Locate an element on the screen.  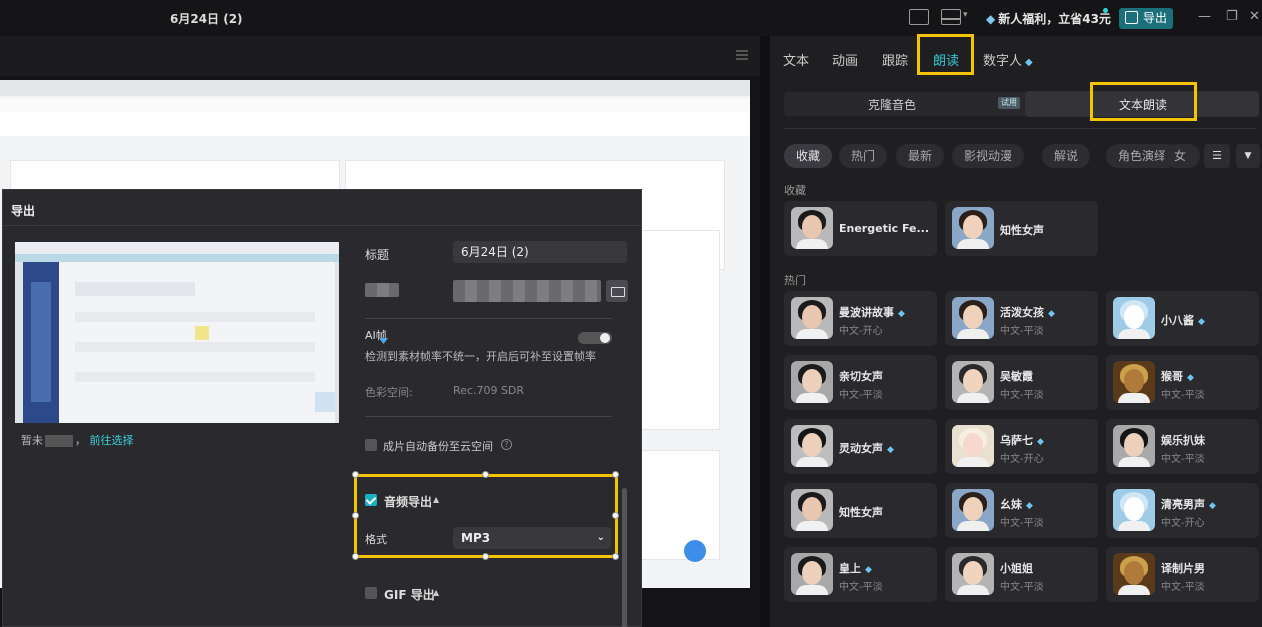
hot-voice-card: 吴敏霞中文-平淡 is located at coordinates (1021, 382).